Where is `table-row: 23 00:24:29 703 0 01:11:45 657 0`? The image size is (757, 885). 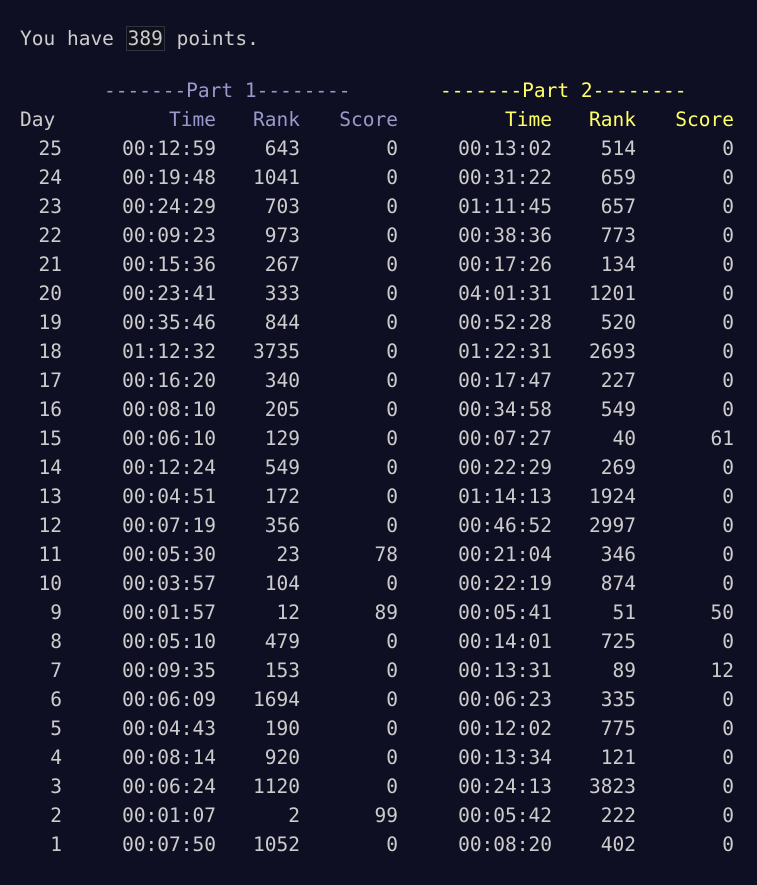
table-row: 23 00:24:29 703 0 01:11:45 657 0 is located at coordinates (378, 206).